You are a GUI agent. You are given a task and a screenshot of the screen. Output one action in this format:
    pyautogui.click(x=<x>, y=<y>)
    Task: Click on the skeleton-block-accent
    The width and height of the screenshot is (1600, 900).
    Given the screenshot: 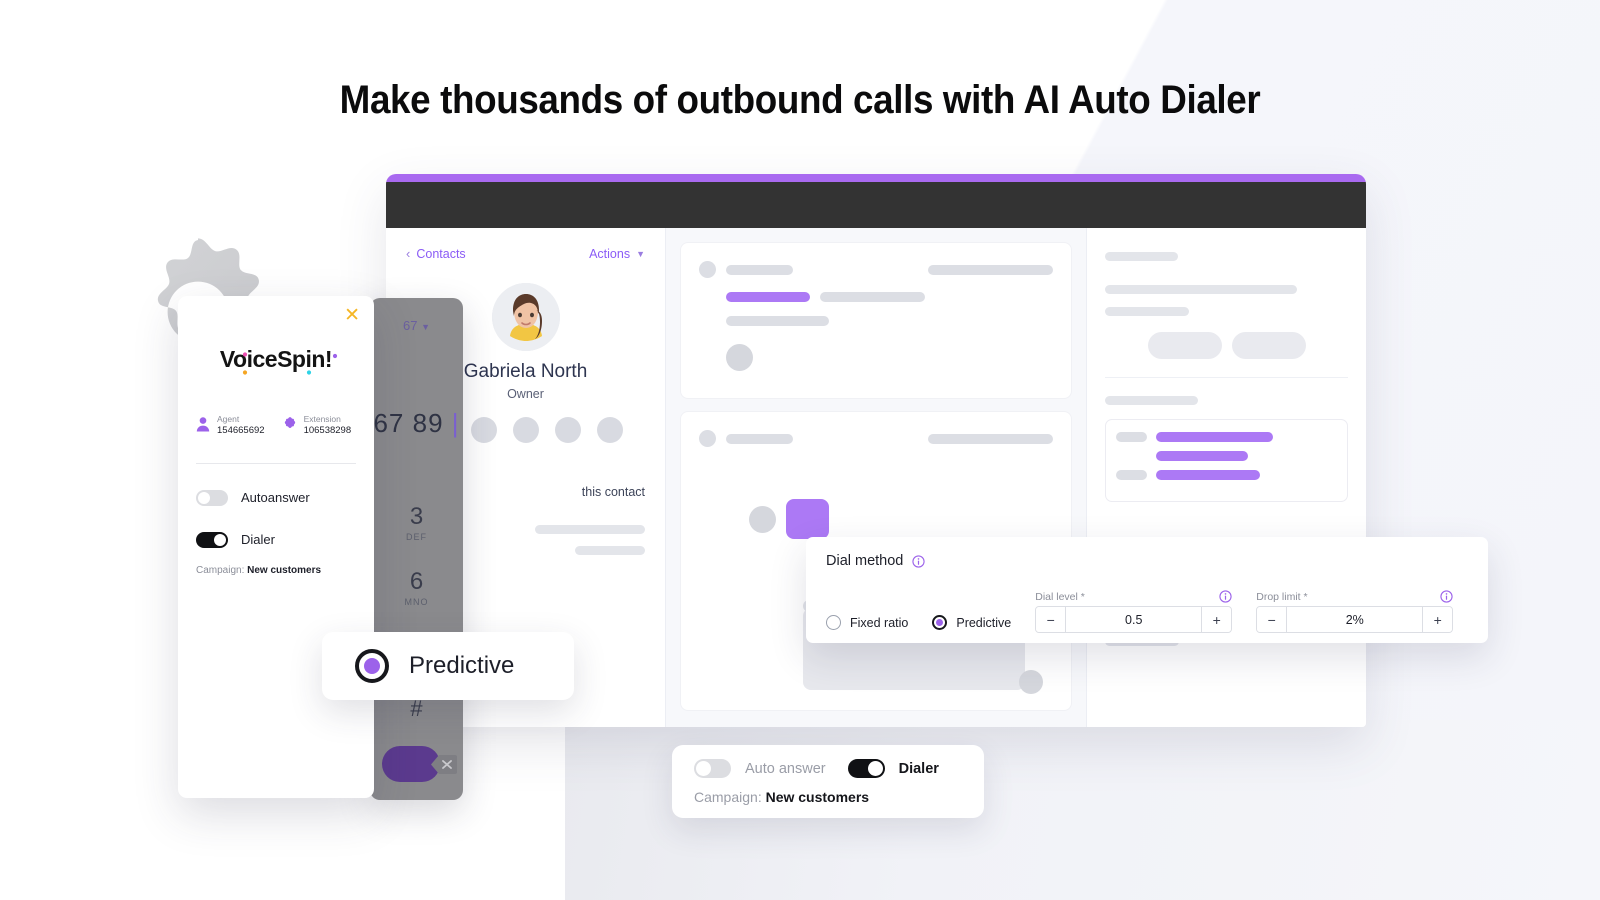 What is the action you would take?
    pyautogui.click(x=807, y=519)
    